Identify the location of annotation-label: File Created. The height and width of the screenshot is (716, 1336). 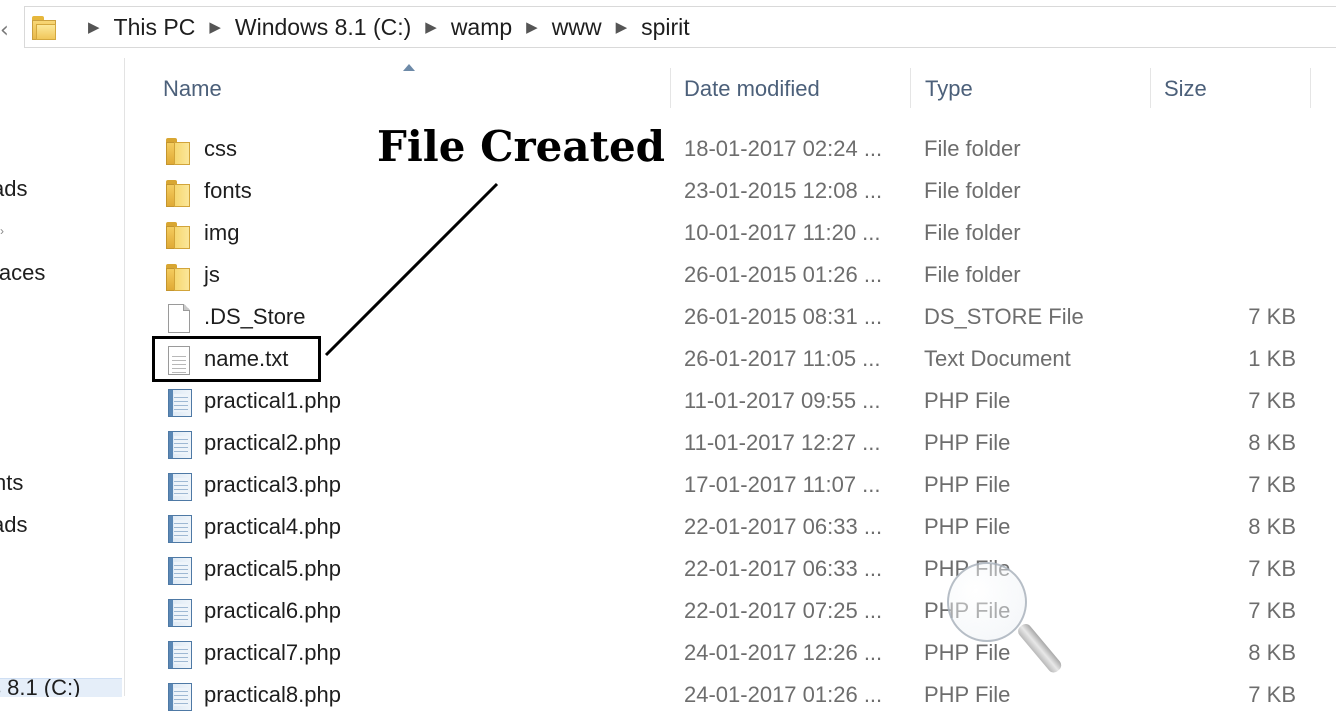
(521, 146).